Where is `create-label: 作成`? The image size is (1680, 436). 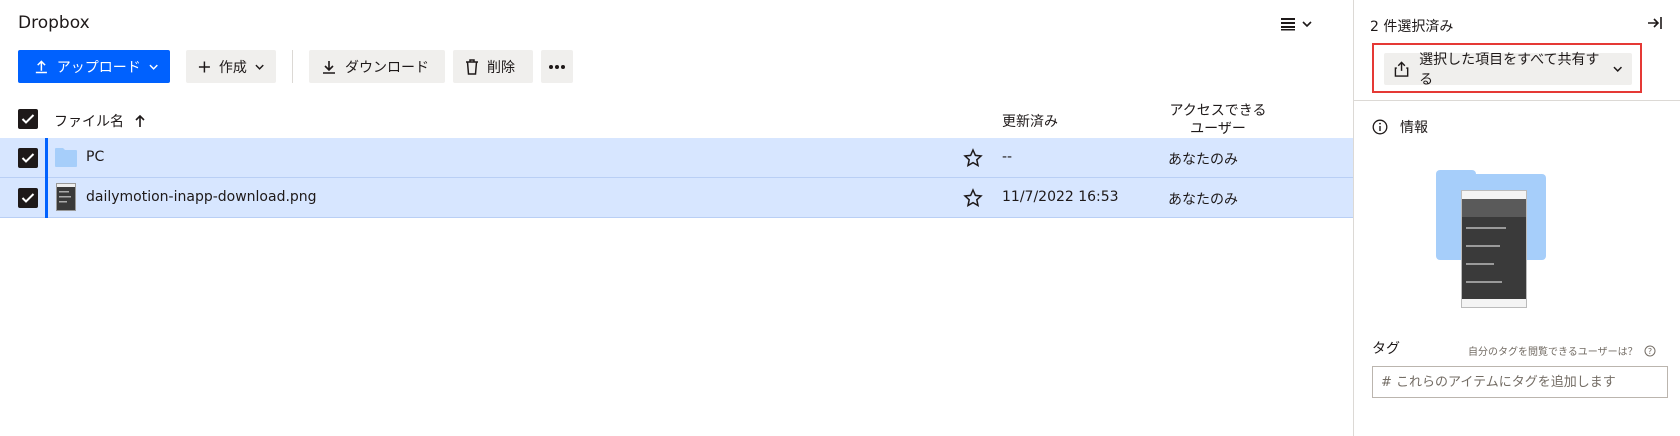 create-label: 作成 is located at coordinates (232, 67).